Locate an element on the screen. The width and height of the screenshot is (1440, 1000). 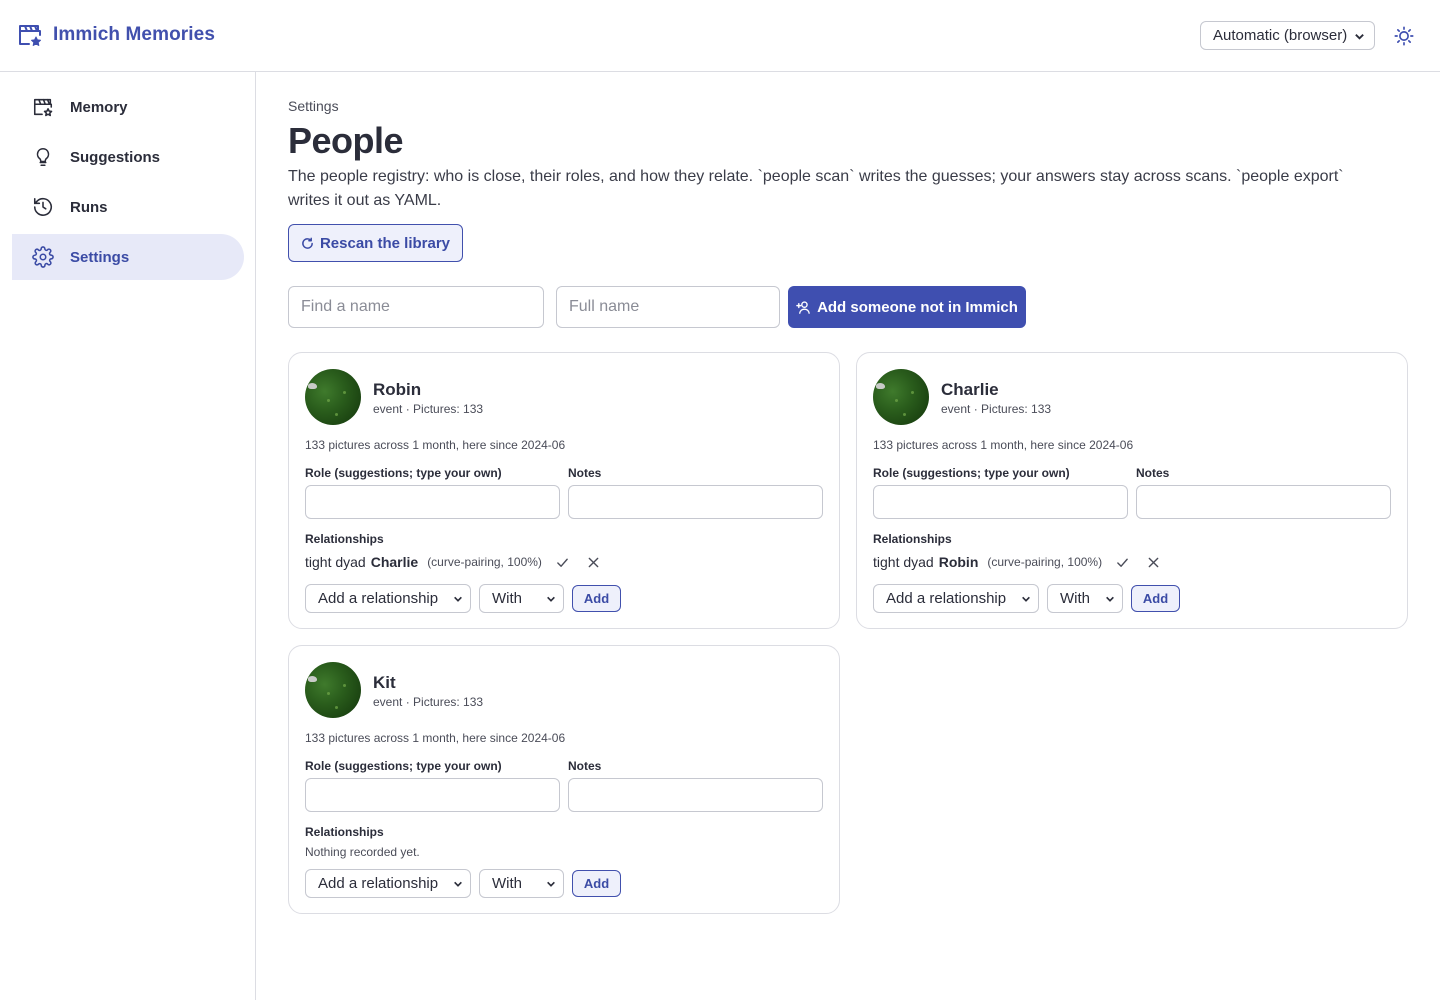
find-name-input is located at coordinates (416, 307).